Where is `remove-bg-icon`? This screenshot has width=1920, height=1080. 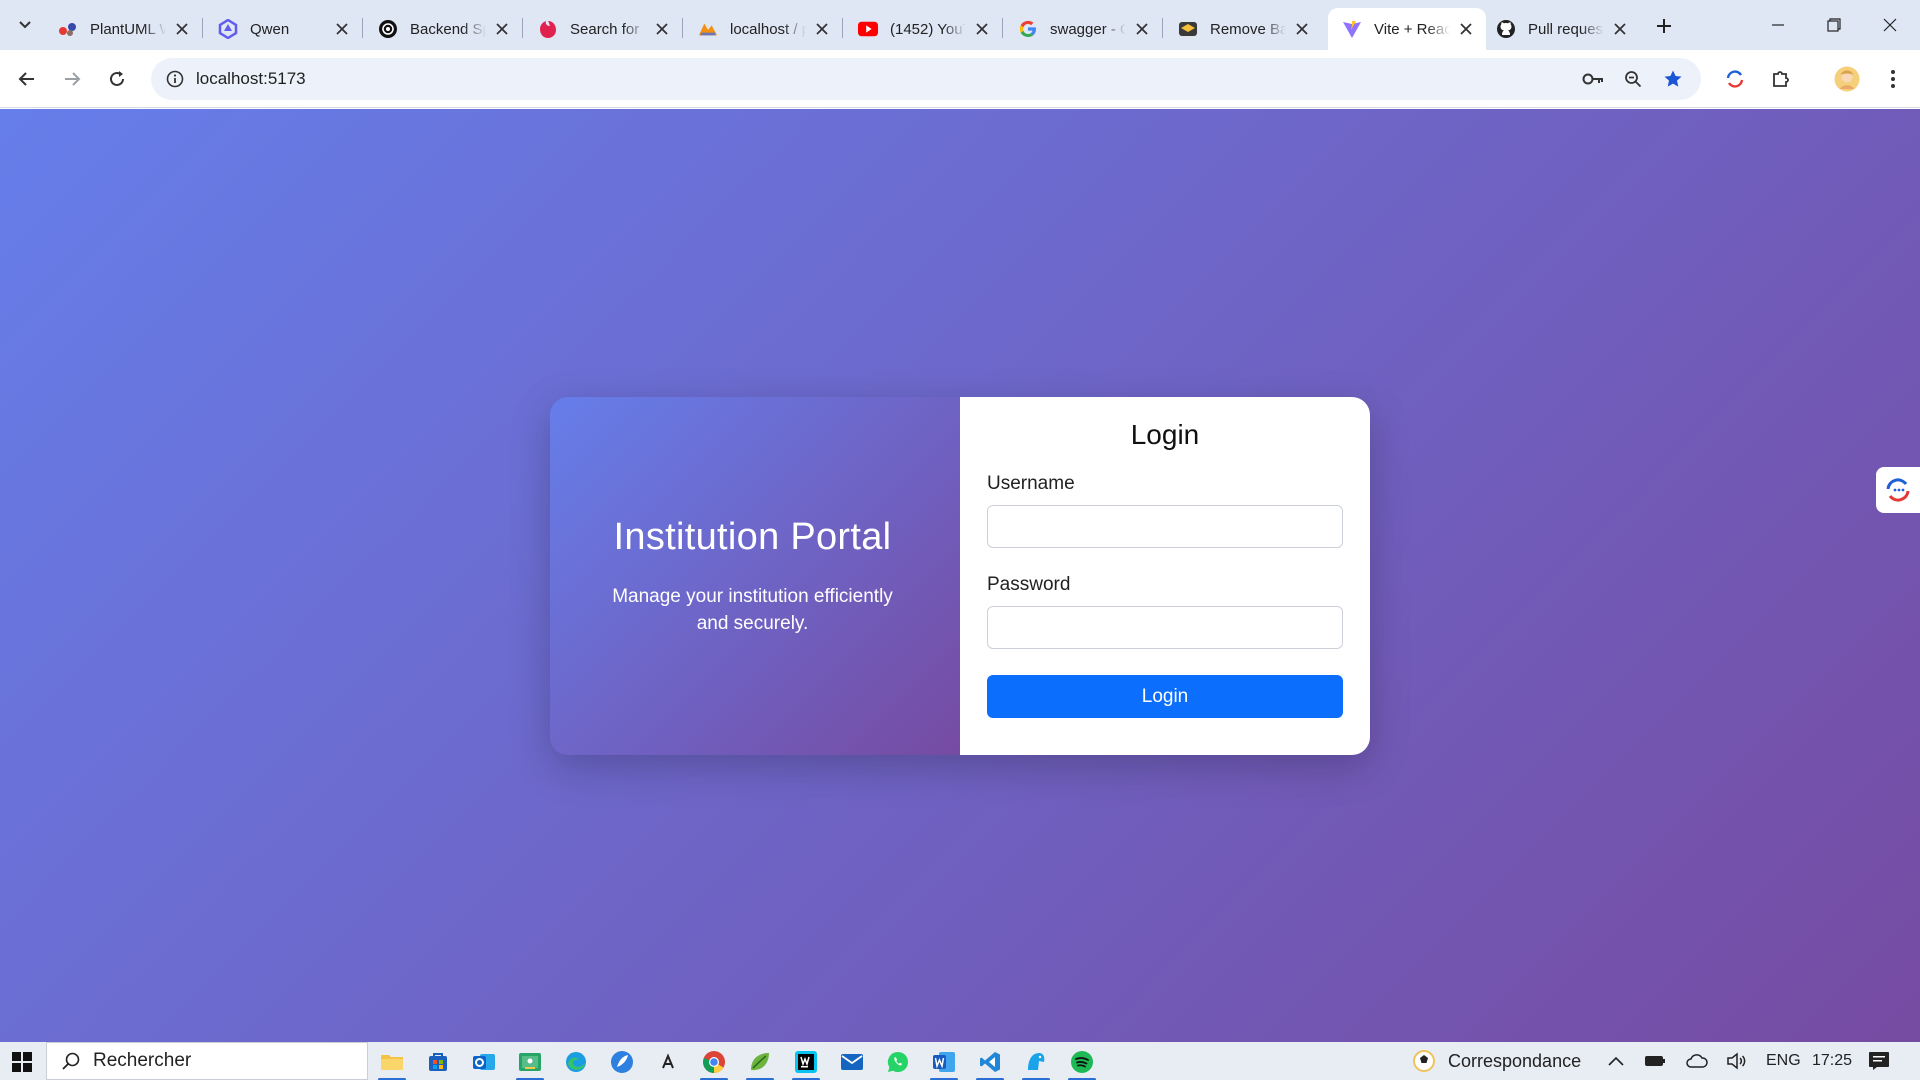 remove-bg-icon is located at coordinates (1188, 29).